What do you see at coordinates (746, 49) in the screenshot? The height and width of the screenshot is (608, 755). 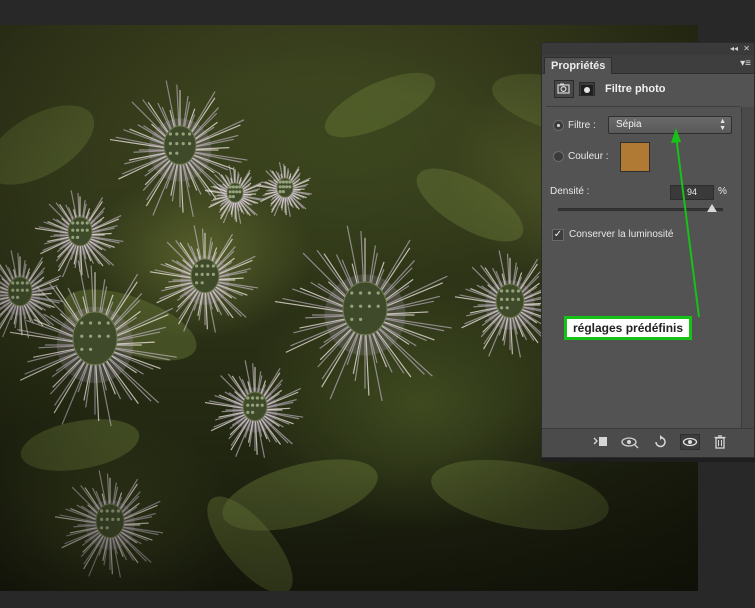 I see `close-panel-icon: ✕` at bounding box center [746, 49].